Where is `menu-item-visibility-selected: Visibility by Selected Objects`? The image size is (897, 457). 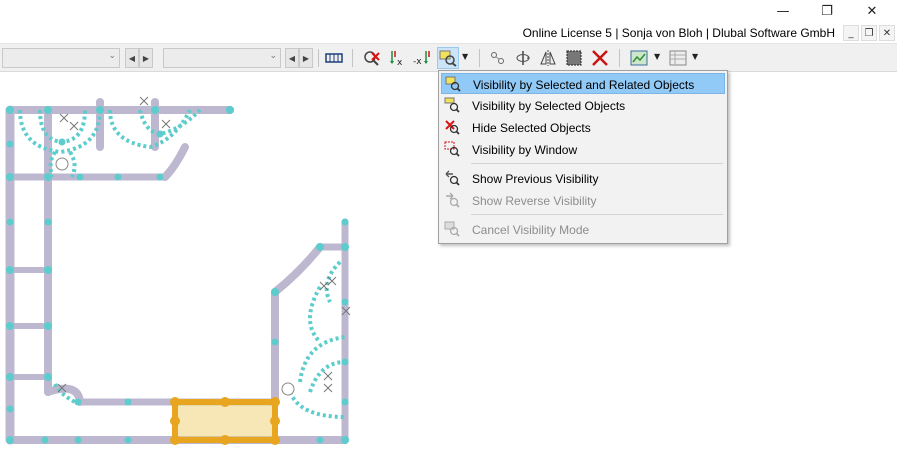
menu-item-visibility-selected: Visibility by Selected Objects is located at coordinates (583, 105).